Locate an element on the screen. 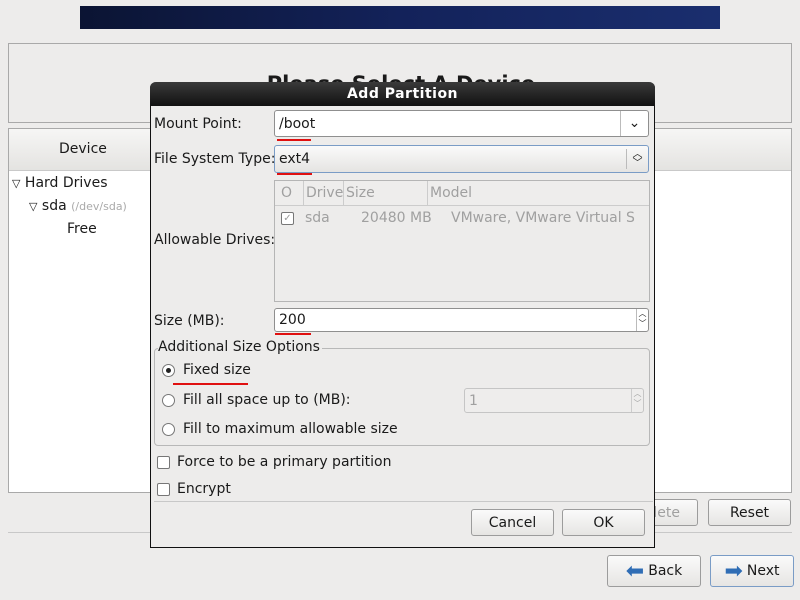  drive-model: VMware, VMware Virtual S is located at coordinates (543, 218).